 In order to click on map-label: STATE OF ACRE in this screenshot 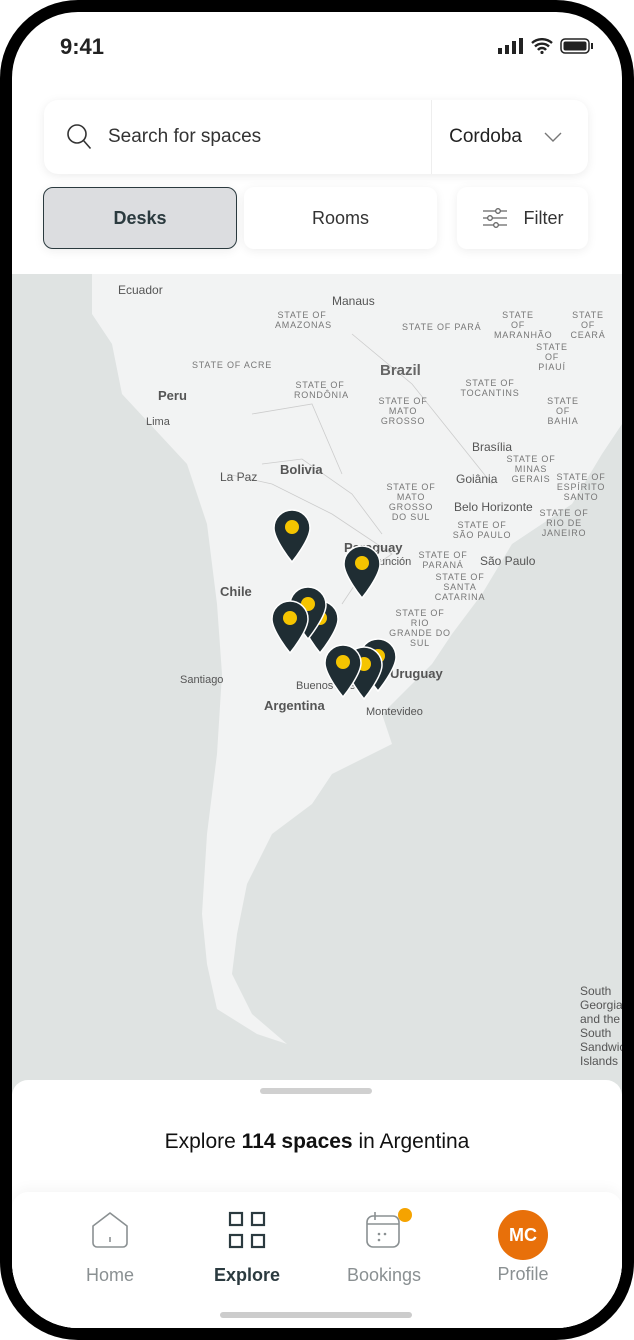, I will do `click(232, 365)`.